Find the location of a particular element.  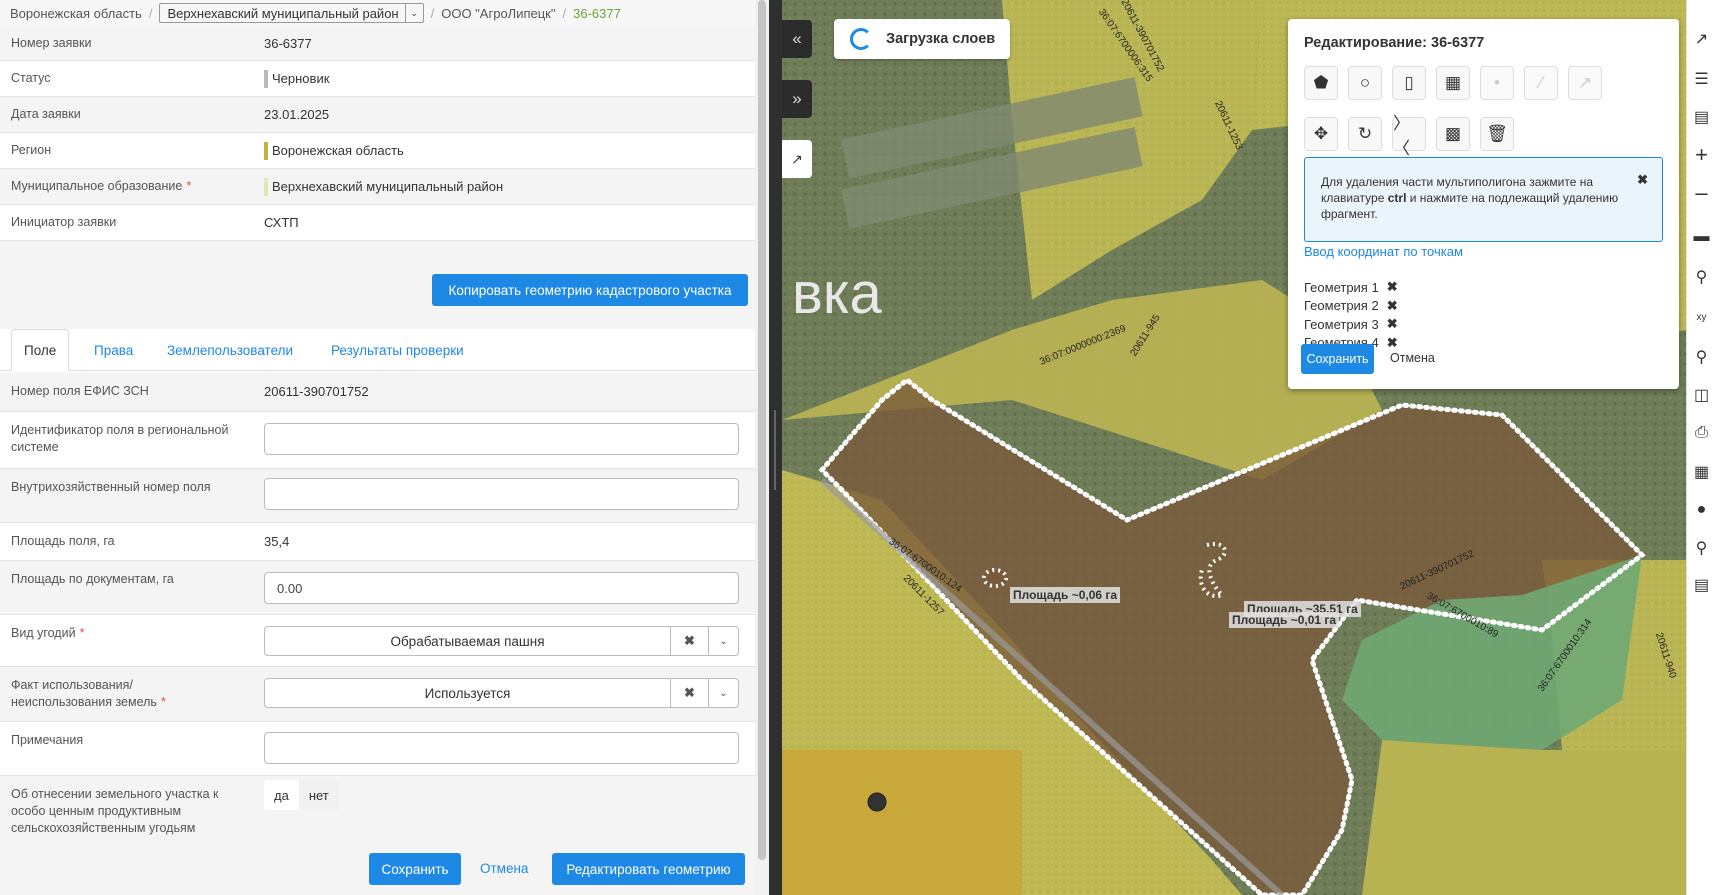

select-area-tool-icon: ▩ is located at coordinates (1453, 134).